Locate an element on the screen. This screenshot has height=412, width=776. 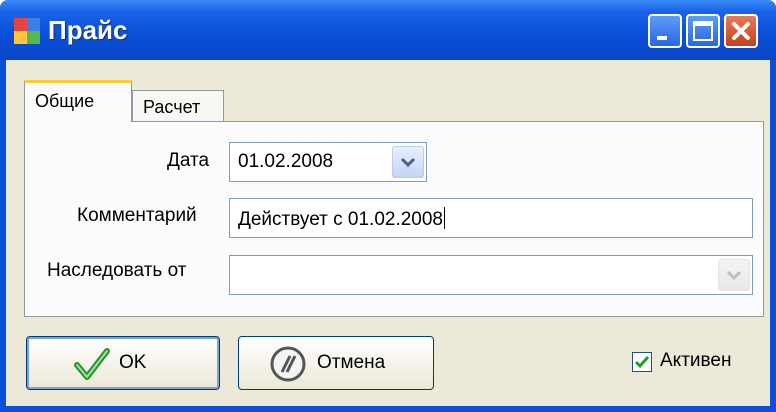
date-value: 01.02.2008 is located at coordinates (286, 161).